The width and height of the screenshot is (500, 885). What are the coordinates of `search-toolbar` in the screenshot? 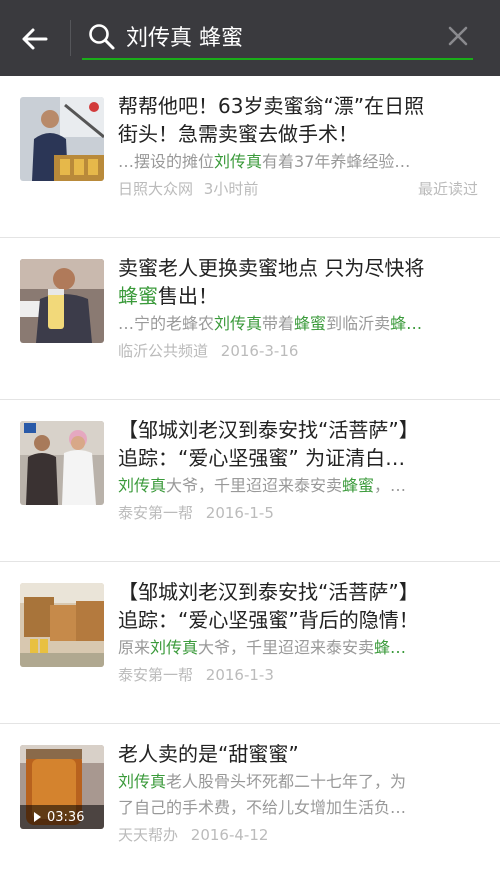 It's located at (250, 38).